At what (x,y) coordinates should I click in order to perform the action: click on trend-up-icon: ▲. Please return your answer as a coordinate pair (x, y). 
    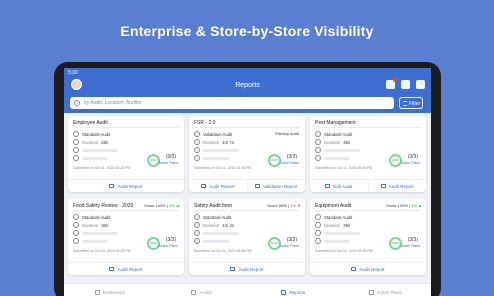
    Looking at the image, I should click on (178, 205).